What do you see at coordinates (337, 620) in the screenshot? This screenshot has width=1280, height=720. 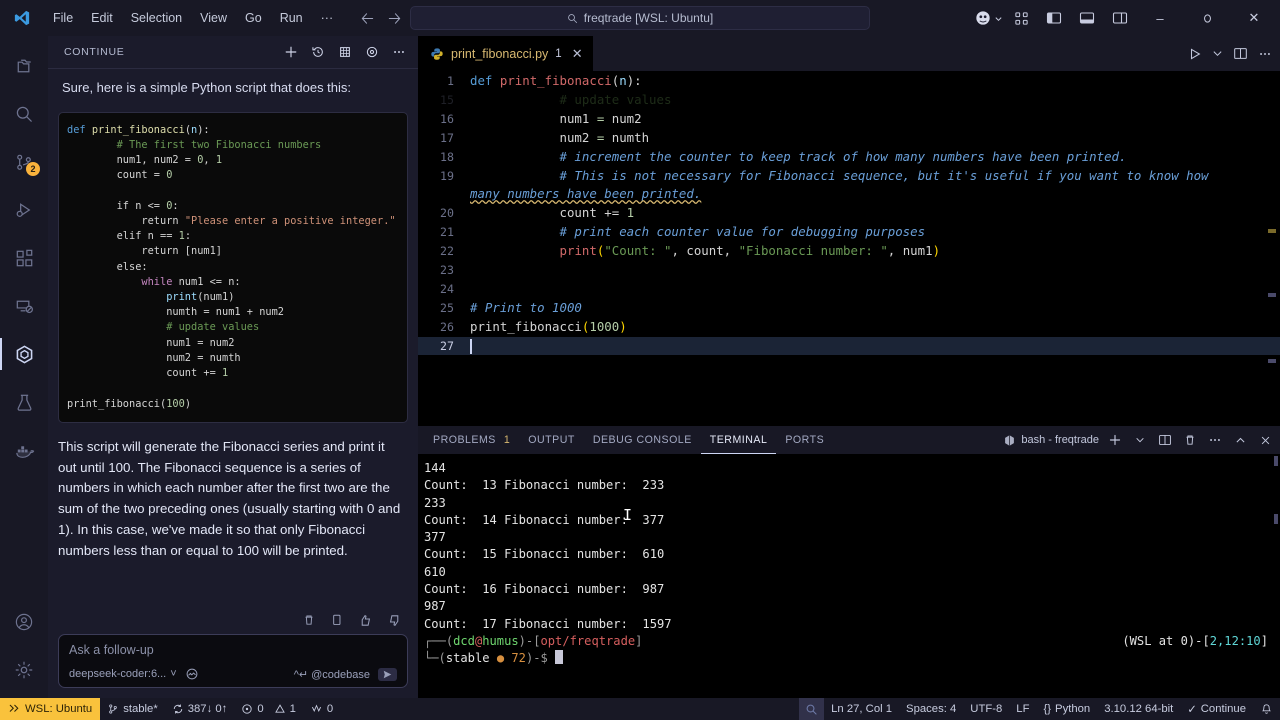 I see `copy-icon` at bounding box center [337, 620].